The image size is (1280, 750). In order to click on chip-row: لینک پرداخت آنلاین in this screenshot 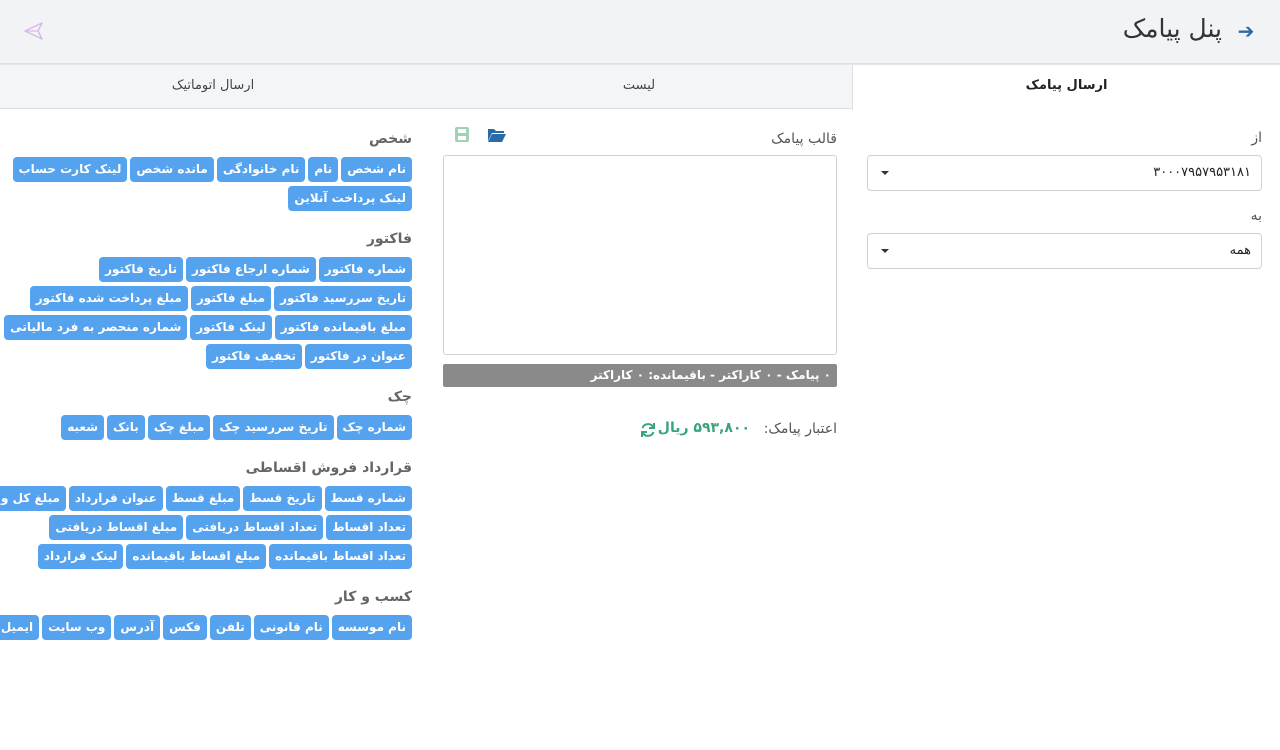, I will do `click(350, 198)`.